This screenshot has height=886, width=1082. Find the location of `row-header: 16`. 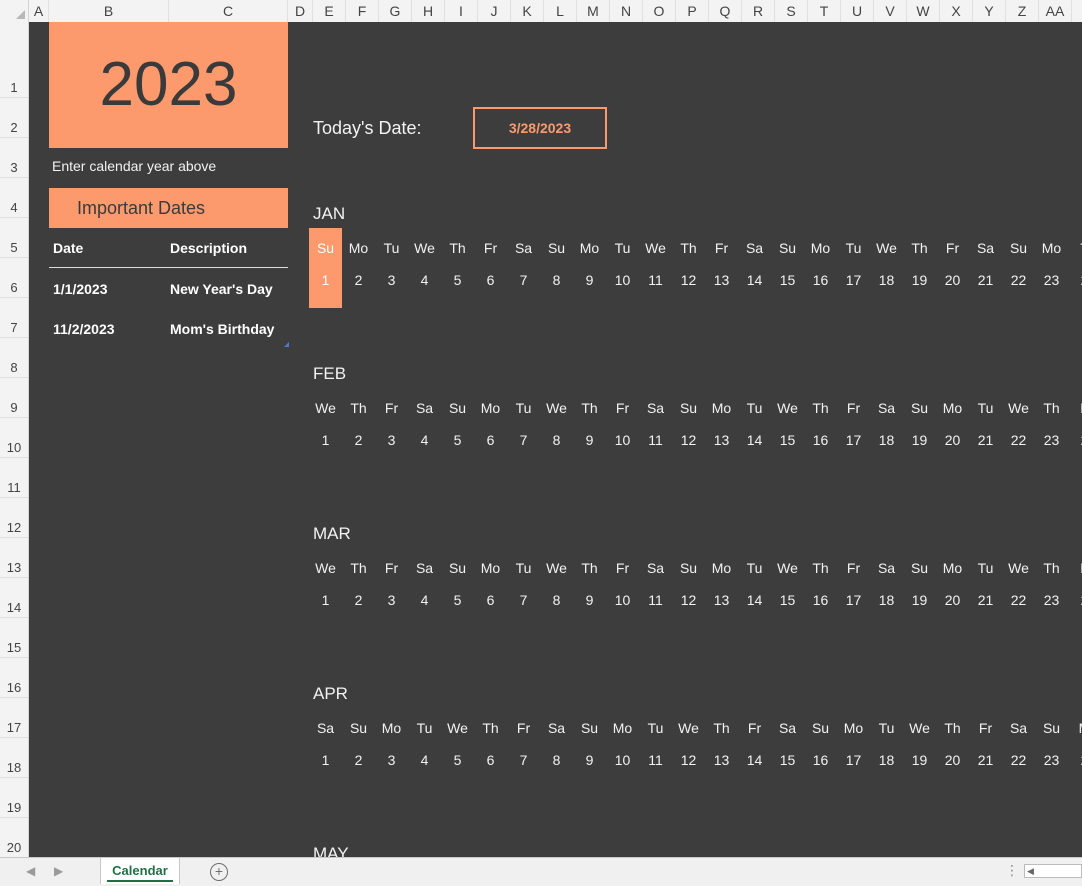

row-header: 16 is located at coordinates (14, 678).